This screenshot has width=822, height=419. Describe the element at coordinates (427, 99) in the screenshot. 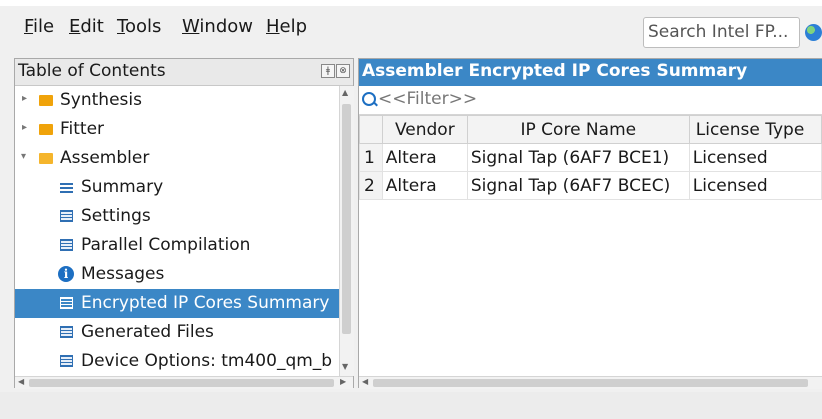

I see `filter-input: <<Filter>>` at that location.